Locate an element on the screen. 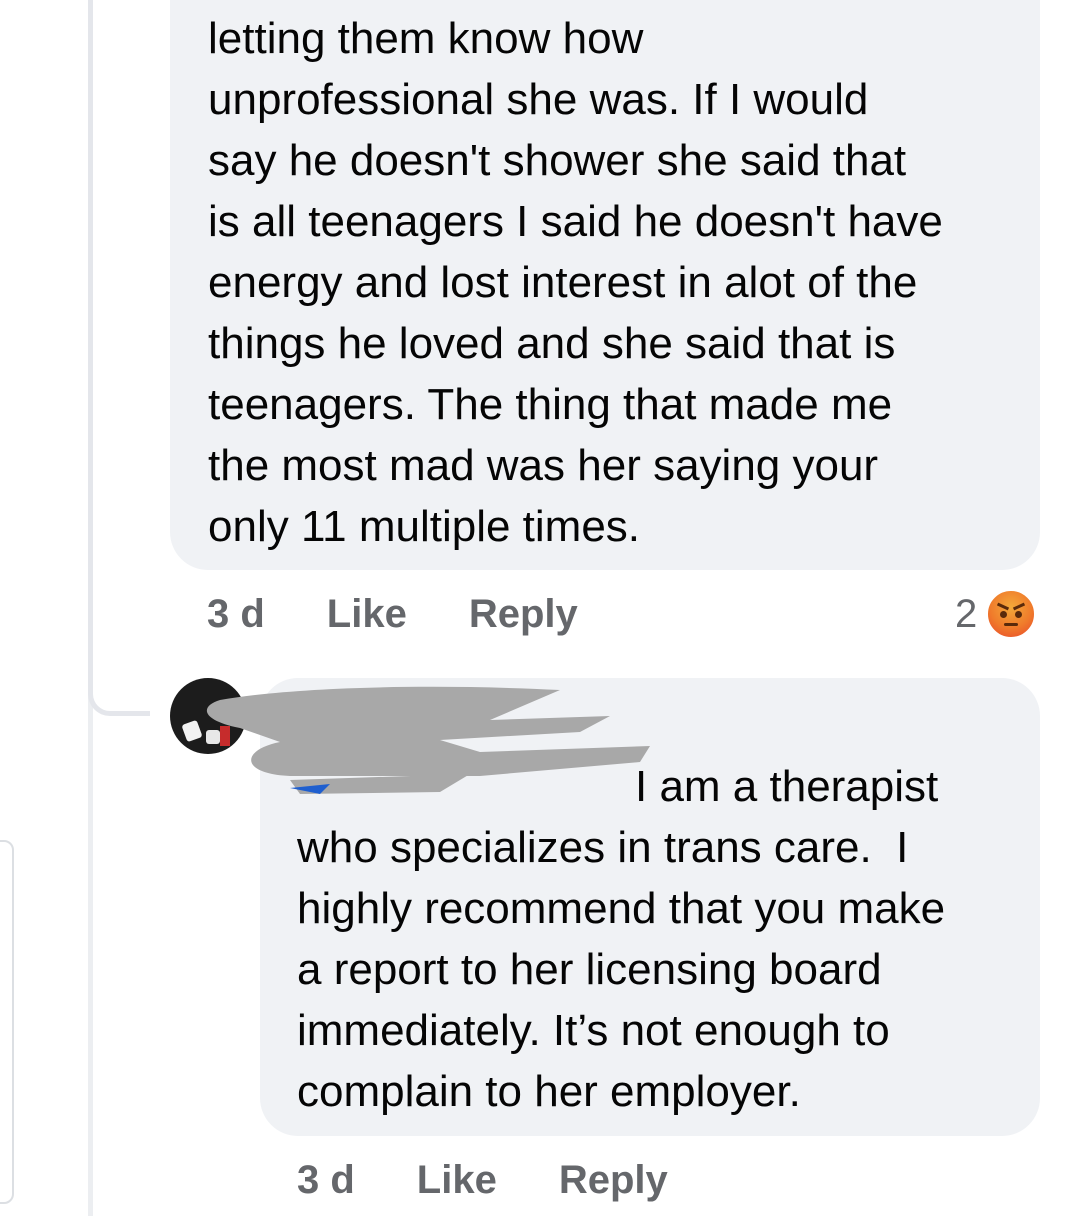 This screenshot has height=1216, width=1070. reaction-count: 2 is located at coordinates (966, 613).